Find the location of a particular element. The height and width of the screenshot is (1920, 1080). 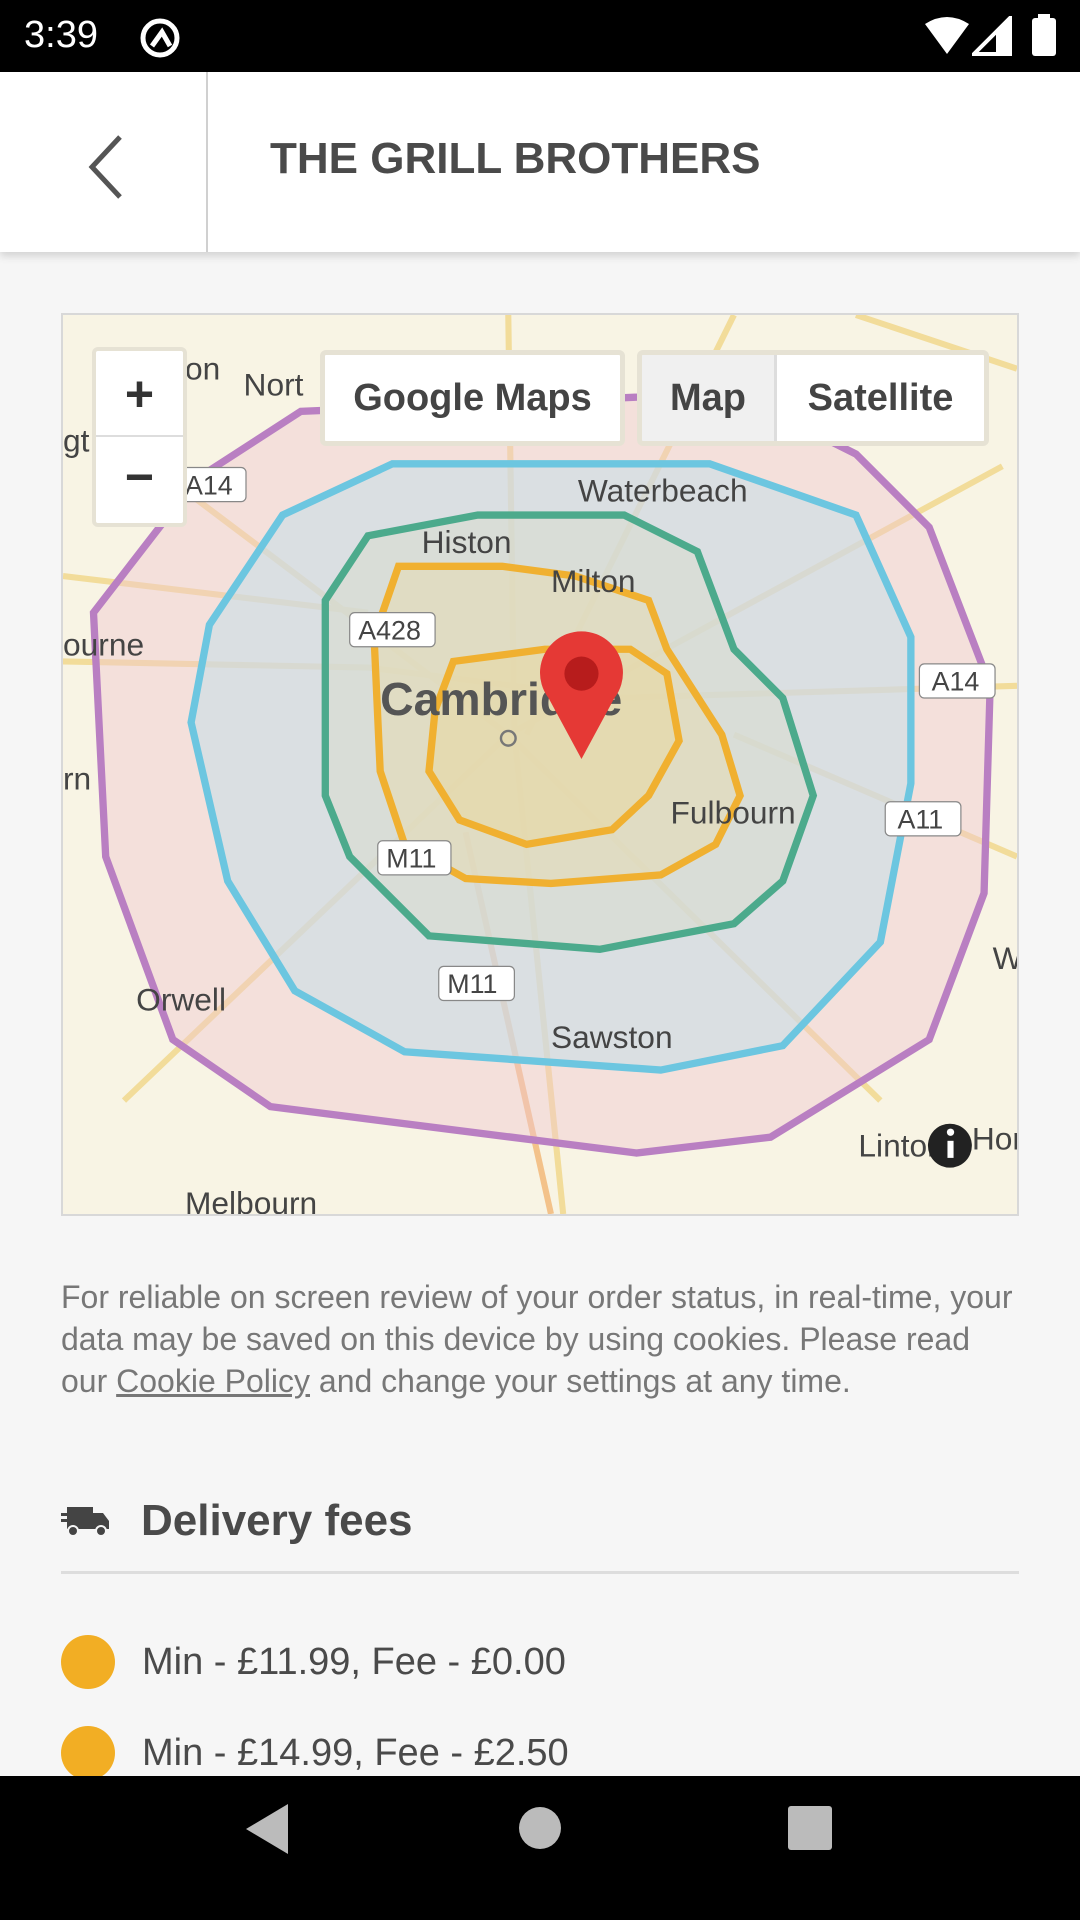

nav-home-icon is located at coordinates (540, 1828).